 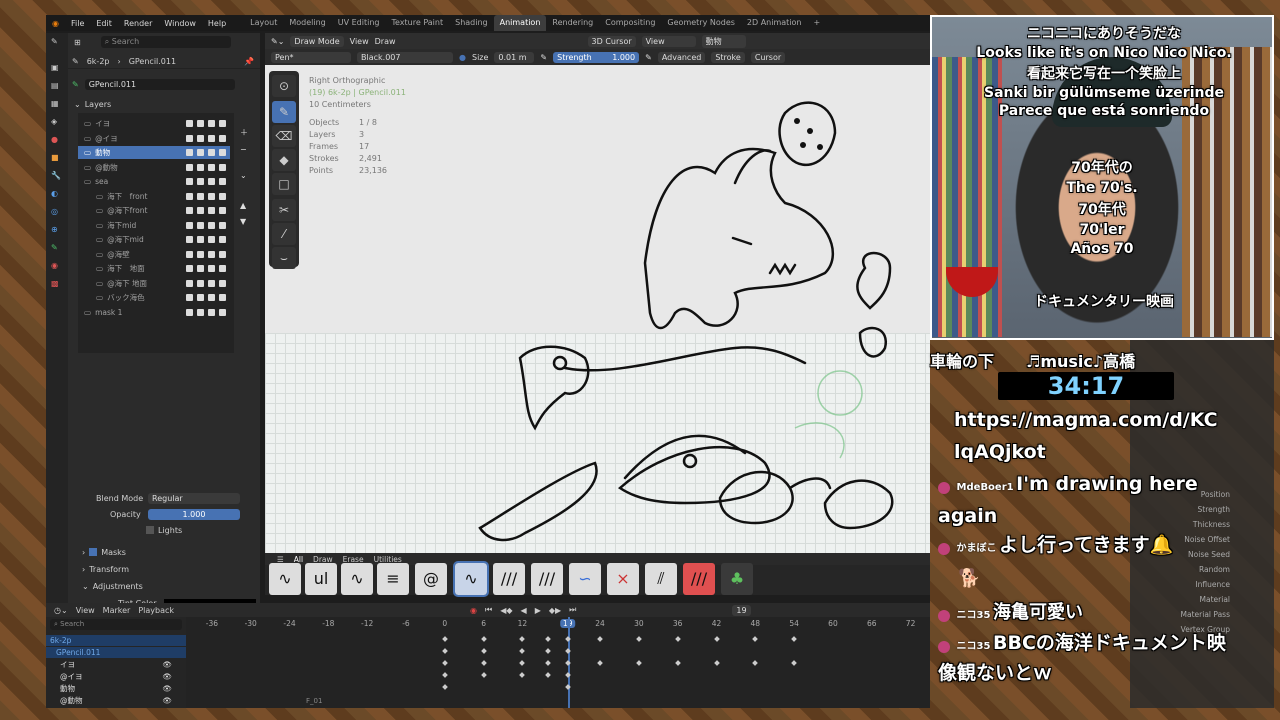 I want to click on move-layer-up-icon: ▲, so click(x=246, y=207).